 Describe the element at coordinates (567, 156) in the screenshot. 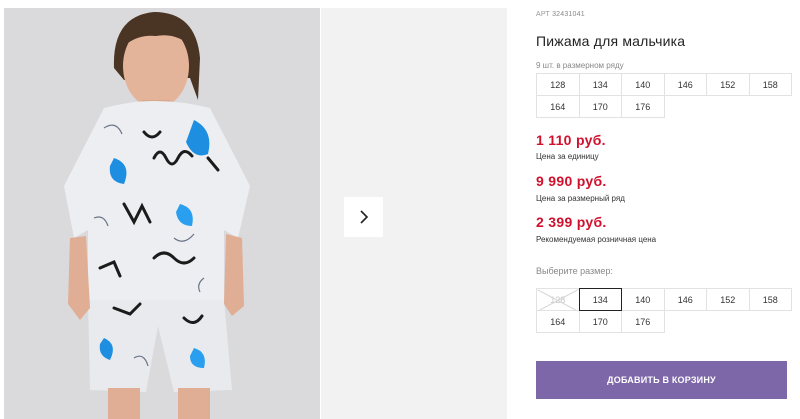

I see `unit-price-caption: Цена за единицу` at that location.